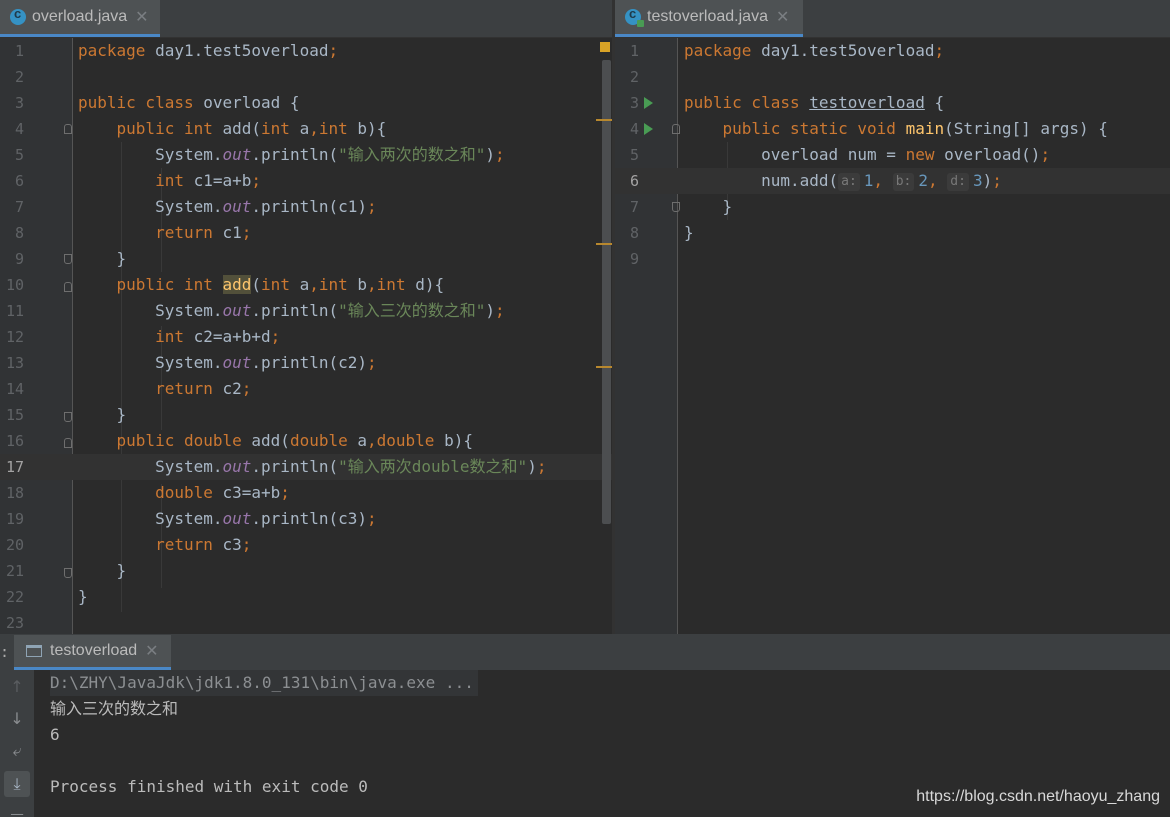  What do you see at coordinates (306, 19) in the screenshot?
I see `left-editor-tabbar: overload.java ✕` at bounding box center [306, 19].